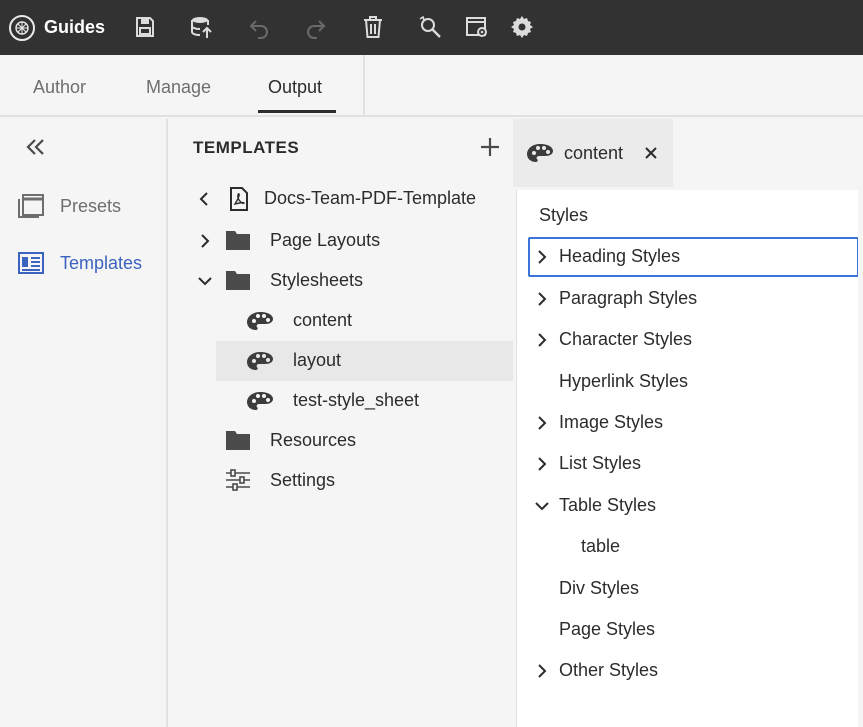  Describe the element at coordinates (860, 458) in the screenshot. I see `right-edge-gutter` at that location.